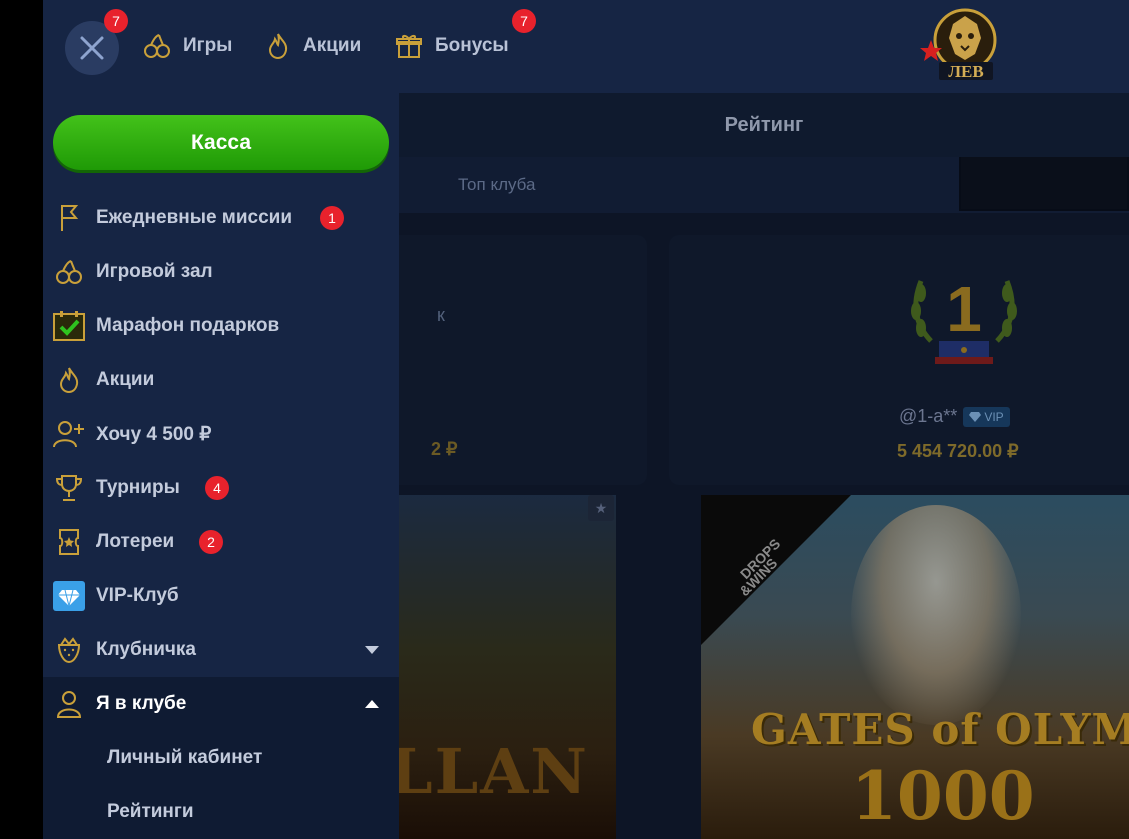 This screenshot has height=839, width=1129. Describe the element at coordinates (221, 596) in the screenshot. I see `menu-item-vip-club: VIP-Клуб` at that location.